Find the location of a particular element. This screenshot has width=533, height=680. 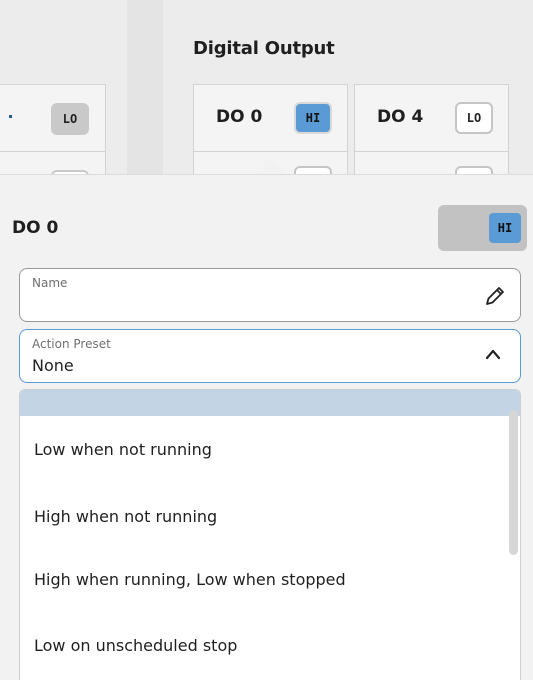

state-toggle: HI is located at coordinates (482, 228).